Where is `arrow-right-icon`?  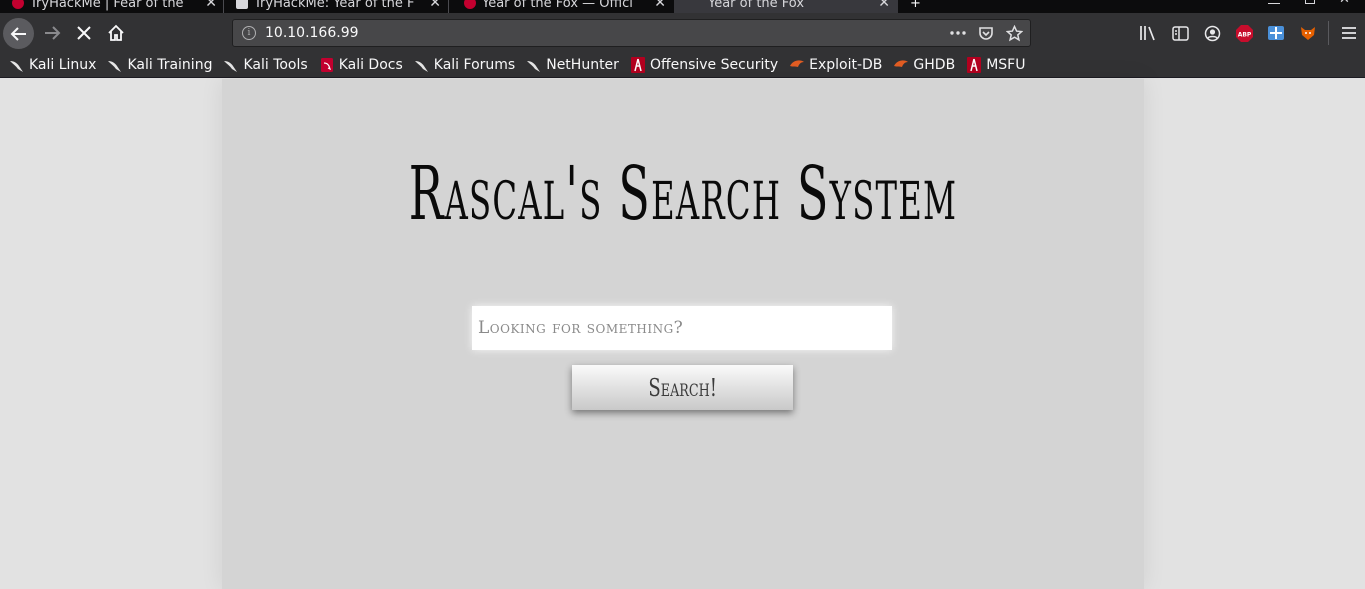
arrow-right-icon is located at coordinates (53, 33).